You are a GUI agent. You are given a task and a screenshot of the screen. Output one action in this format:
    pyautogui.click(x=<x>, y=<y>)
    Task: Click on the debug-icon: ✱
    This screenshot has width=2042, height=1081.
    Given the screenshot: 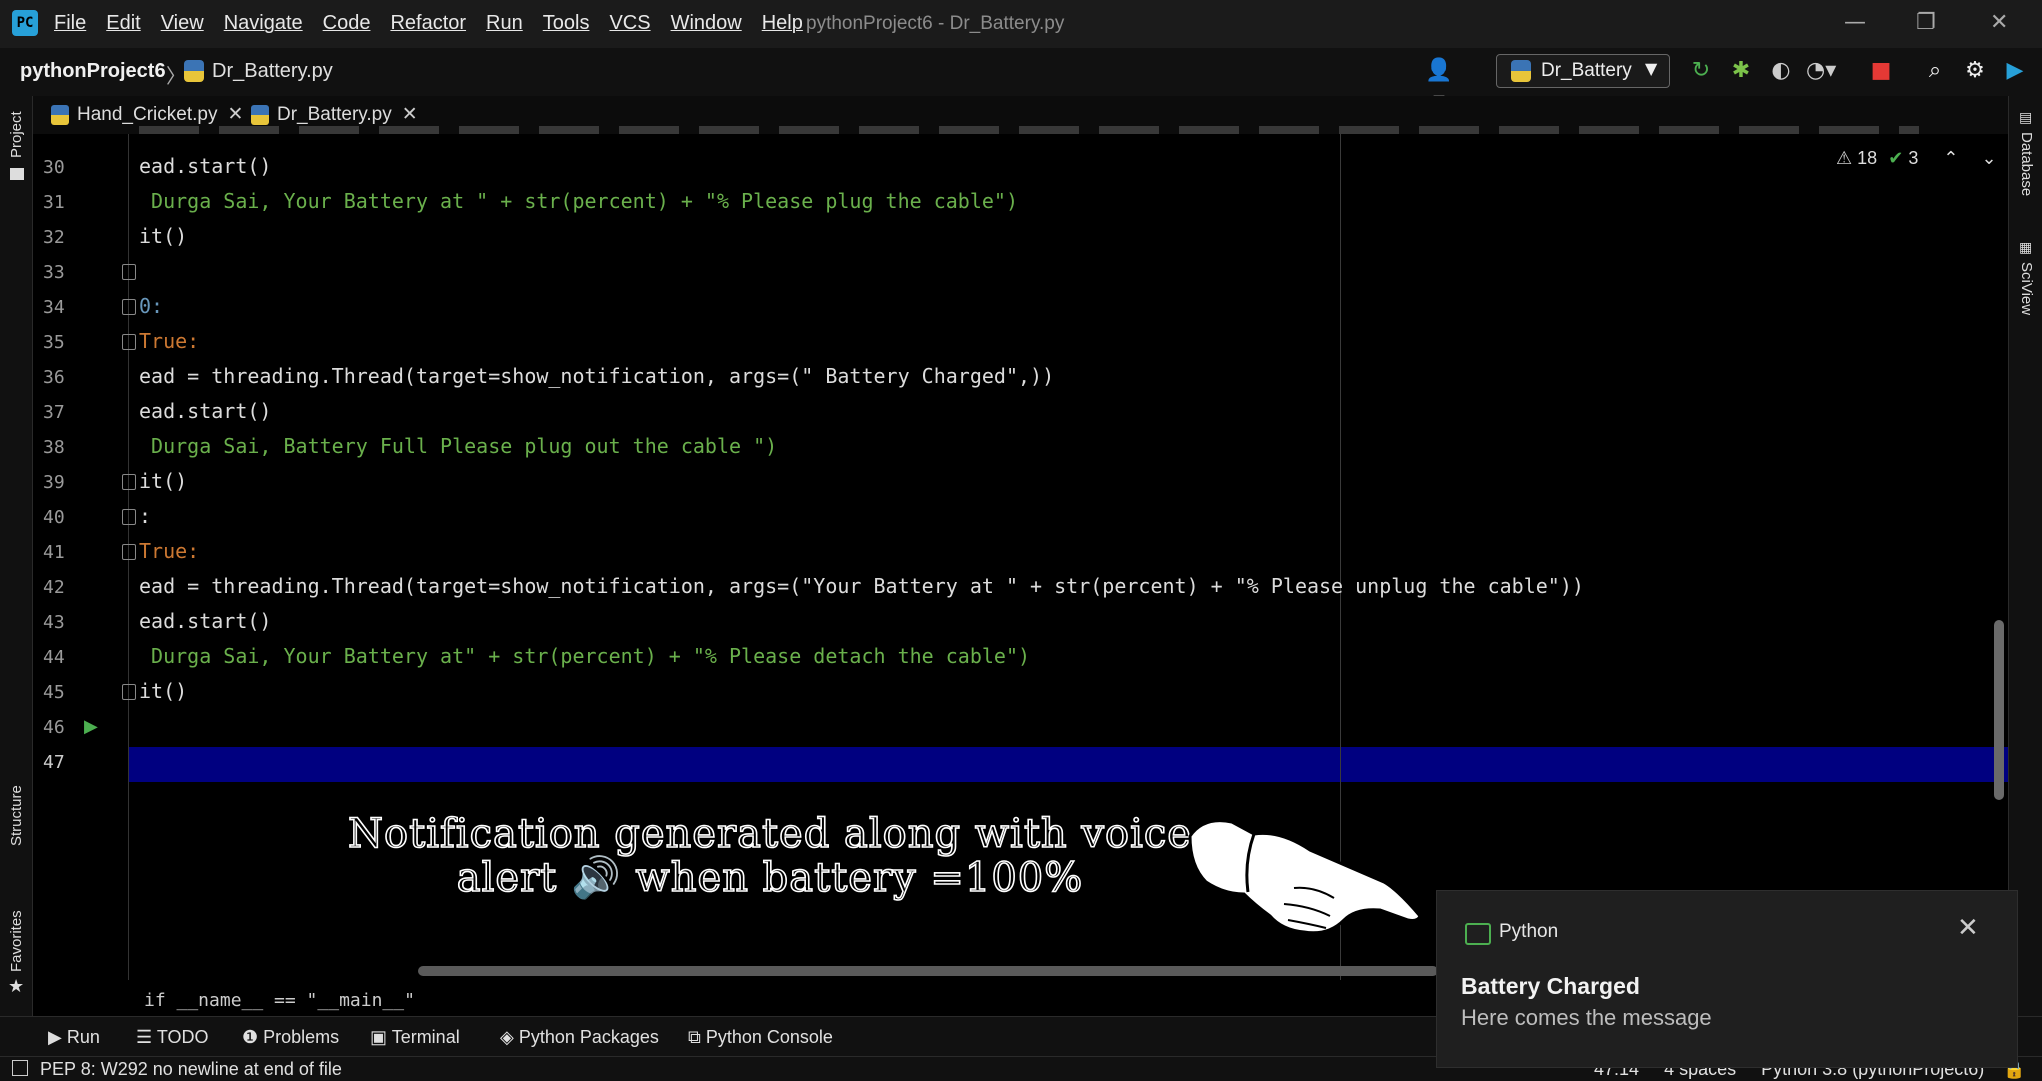 What is the action you would take?
    pyautogui.click(x=1741, y=71)
    